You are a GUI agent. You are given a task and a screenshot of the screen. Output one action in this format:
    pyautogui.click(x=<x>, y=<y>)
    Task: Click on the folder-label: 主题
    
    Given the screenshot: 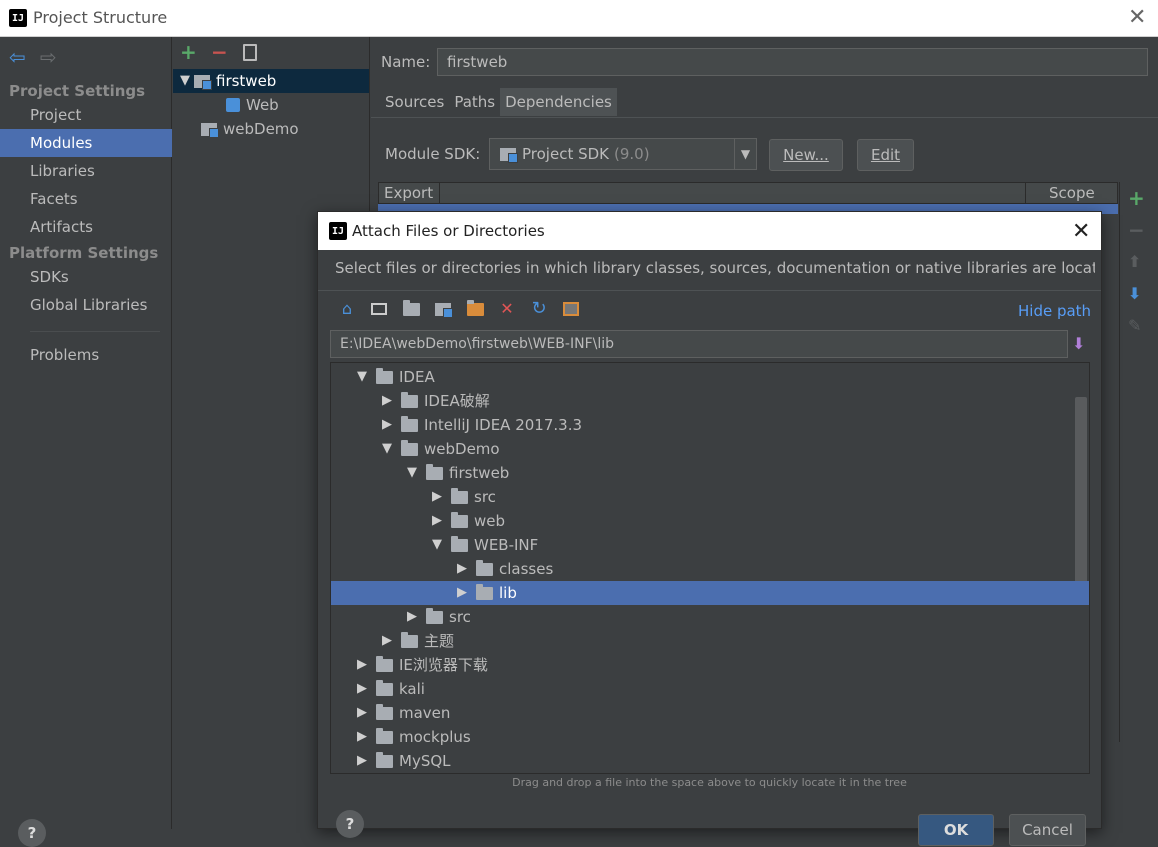 What is the action you would take?
    pyautogui.click(x=439, y=641)
    